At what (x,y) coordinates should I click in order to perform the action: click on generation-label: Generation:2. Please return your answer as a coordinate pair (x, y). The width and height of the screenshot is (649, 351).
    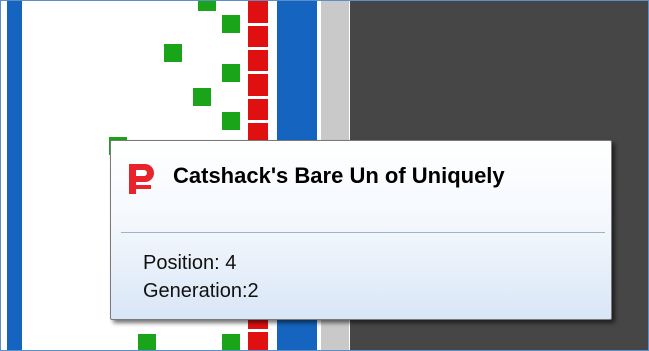
    Looking at the image, I should click on (201, 291).